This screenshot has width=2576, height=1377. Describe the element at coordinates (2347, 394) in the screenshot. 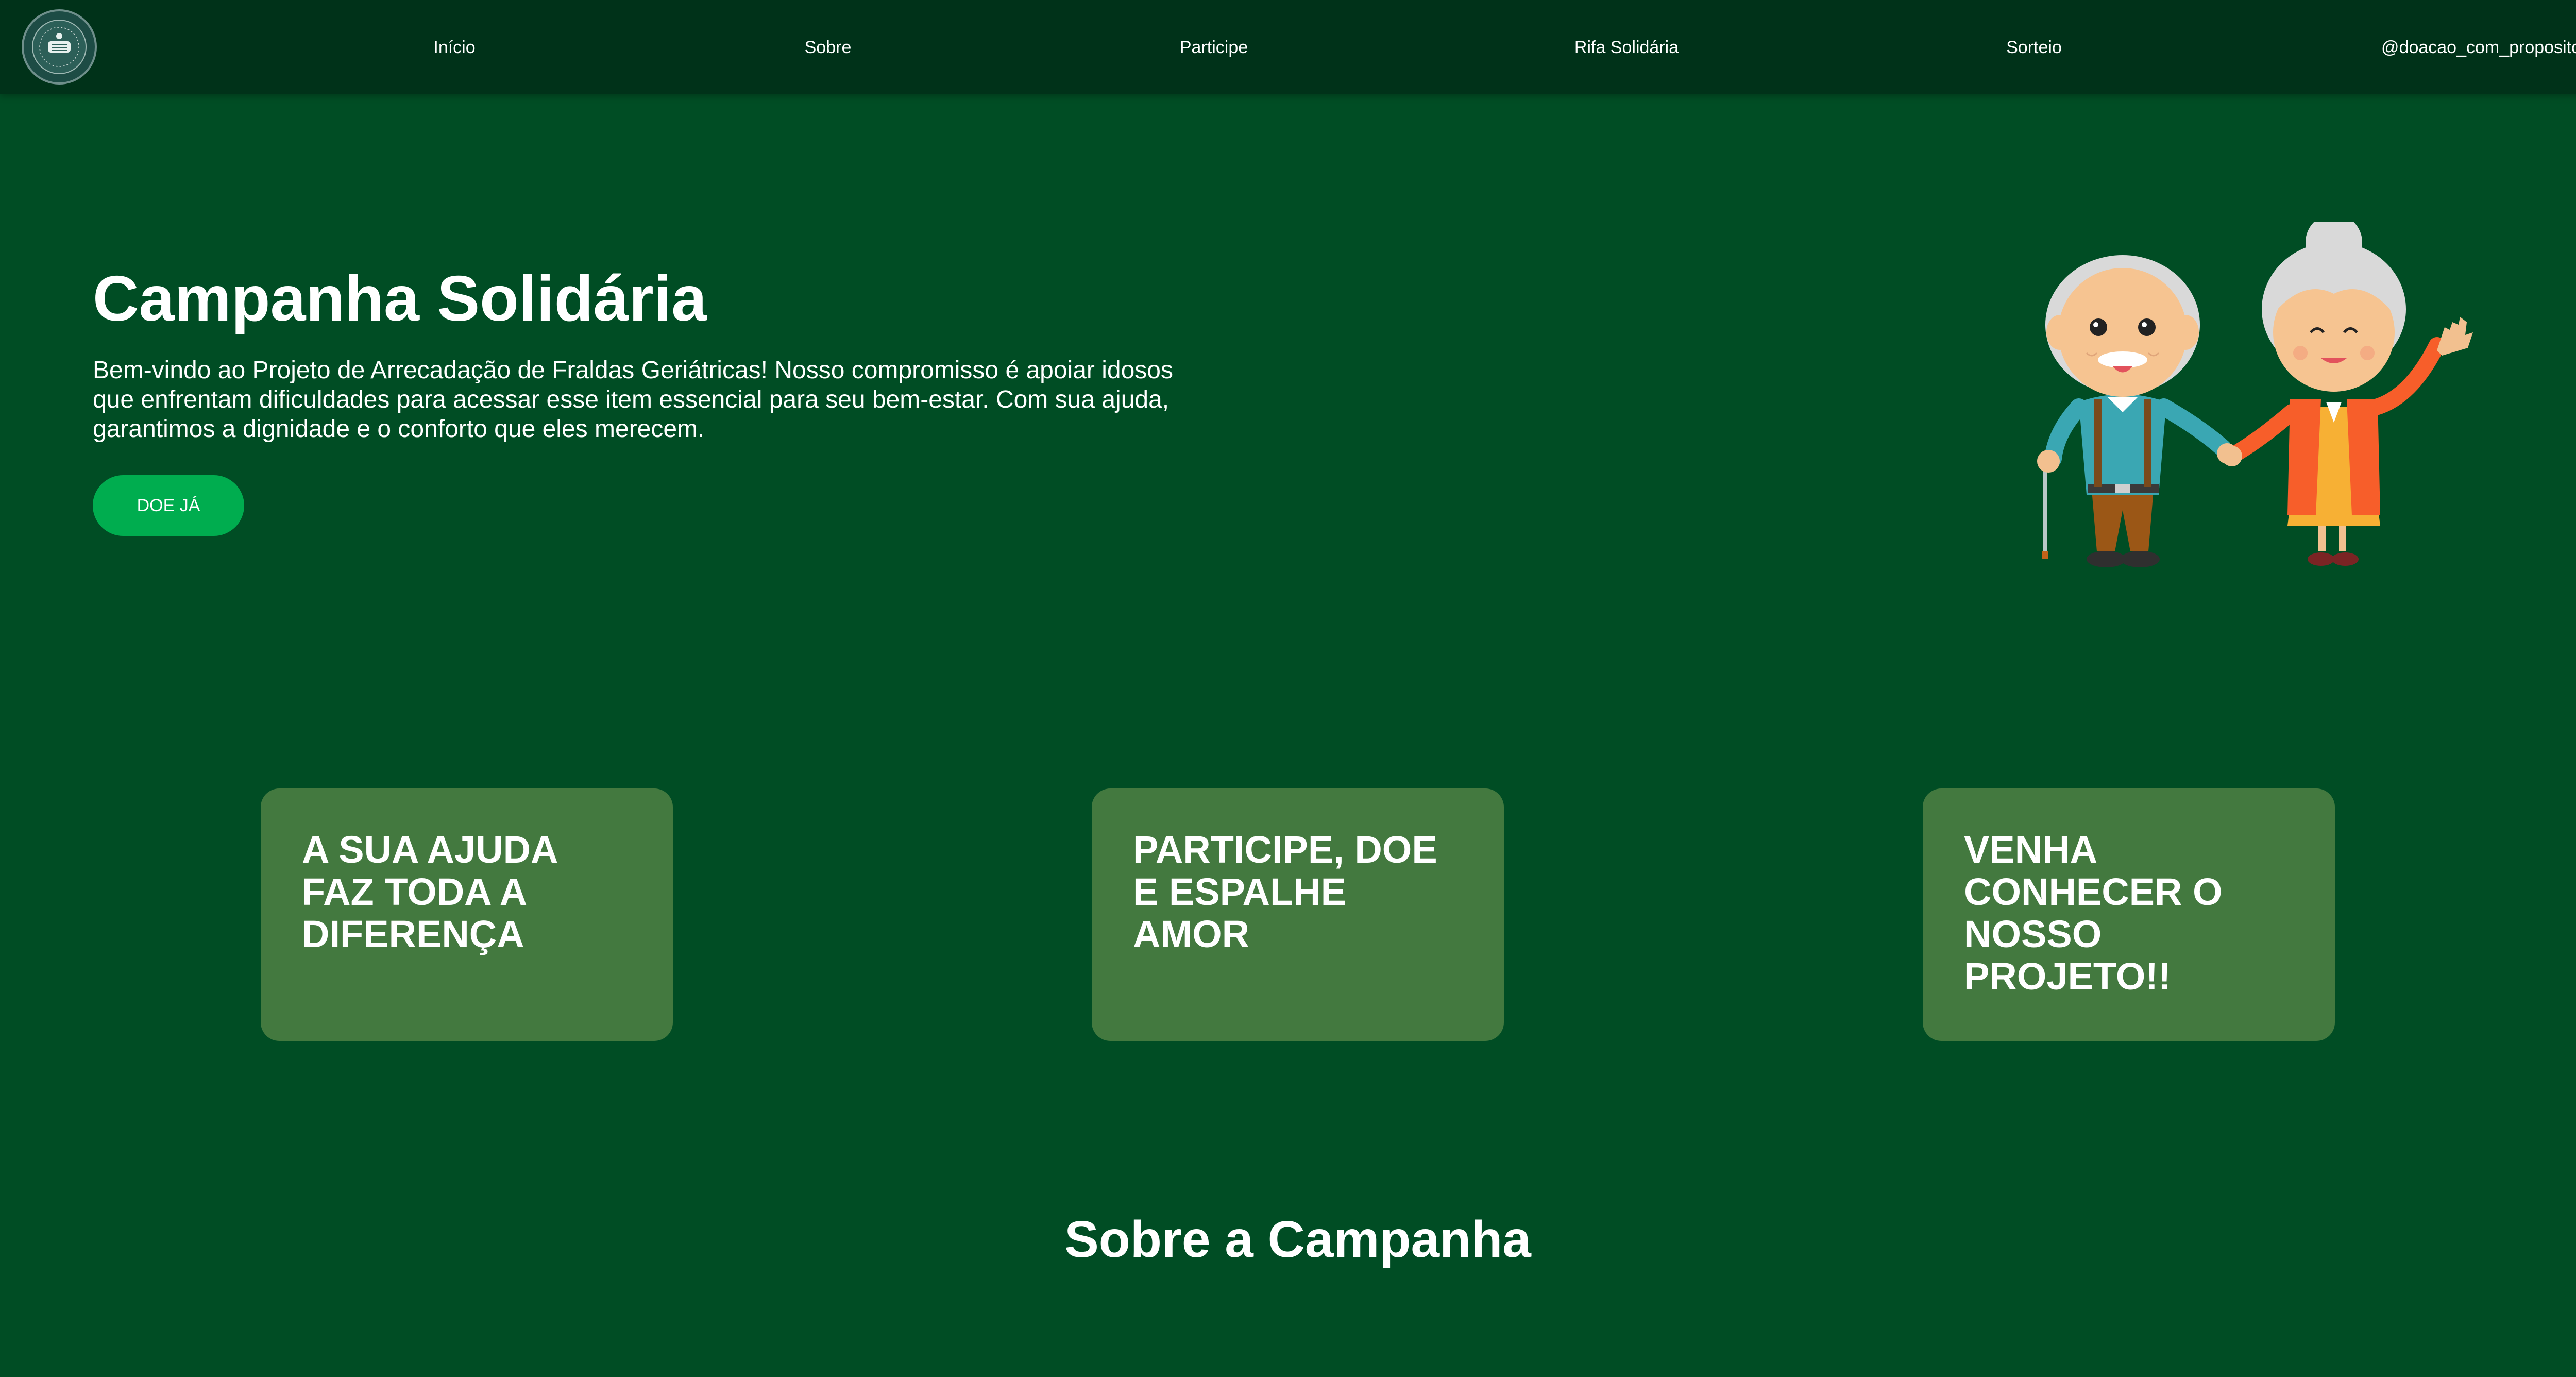

I see `grandma-figure` at that location.